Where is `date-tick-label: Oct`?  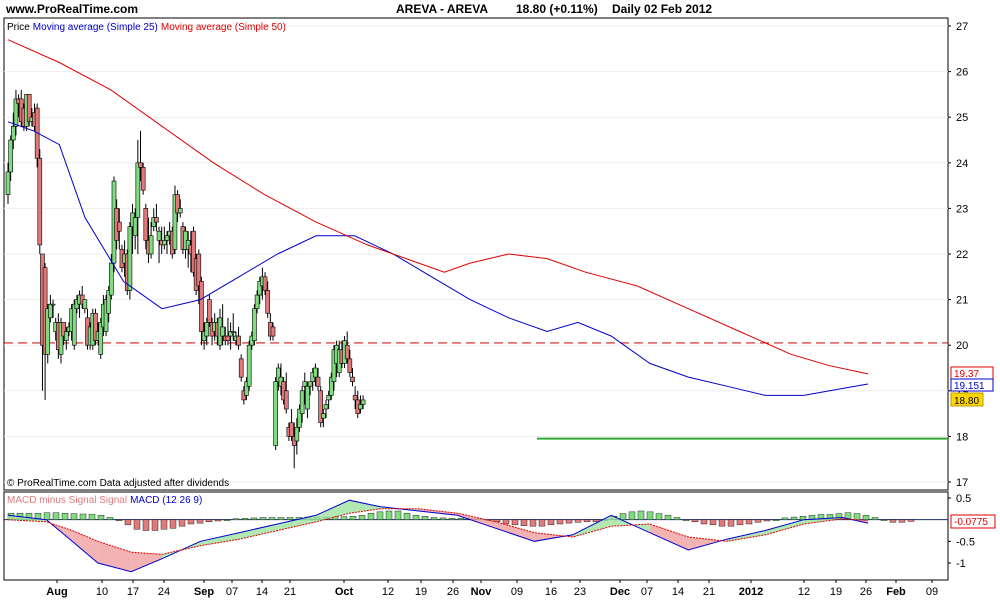 date-tick-label: Oct is located at coordinates (344, 592).